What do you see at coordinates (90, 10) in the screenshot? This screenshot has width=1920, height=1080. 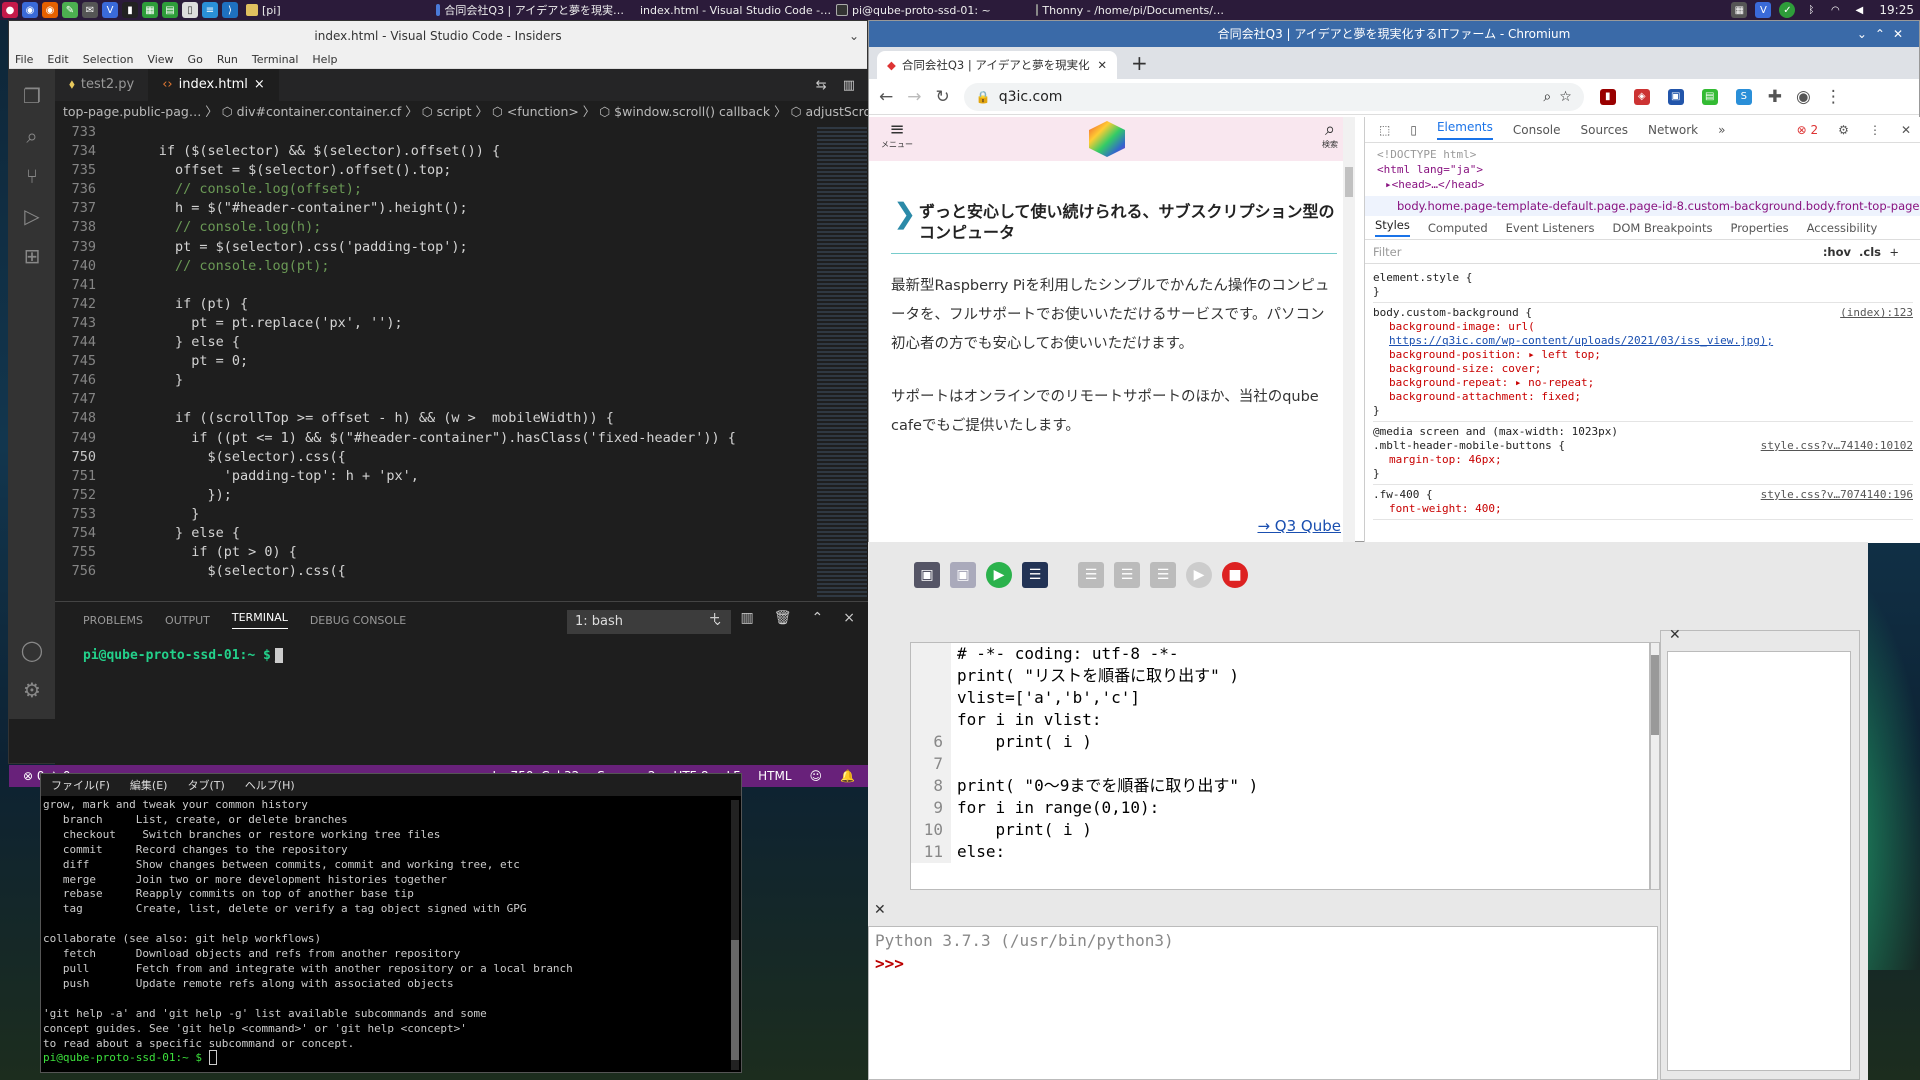 I see `mail-launcher-icon: ✉` at bounding box center [90, 10].